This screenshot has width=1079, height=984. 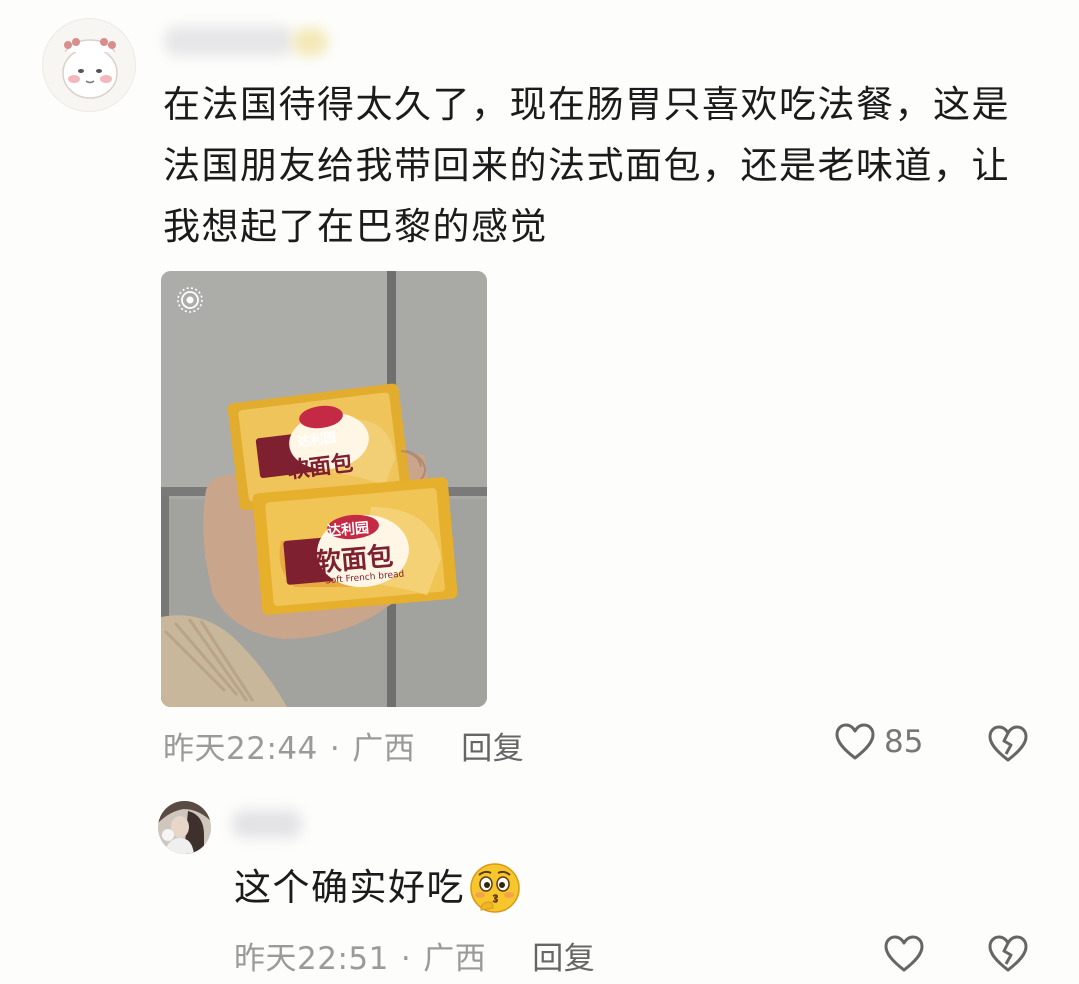 What do you see at coordinates (492, 749) in the screenshot?
I see `reply-button: 回复` at bounding box center [492, 749].